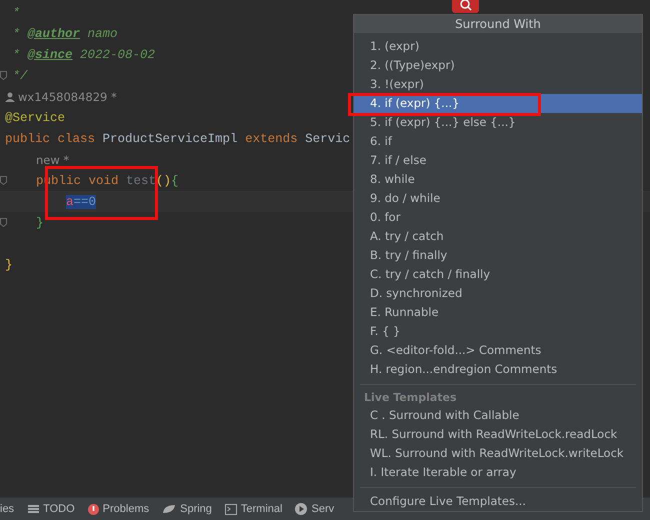 The image size is (650, 520). What do you see at coordinates (53, 159) in the screenshot?
I see `inlay-hint: new *` at bounding box center [53, 159].